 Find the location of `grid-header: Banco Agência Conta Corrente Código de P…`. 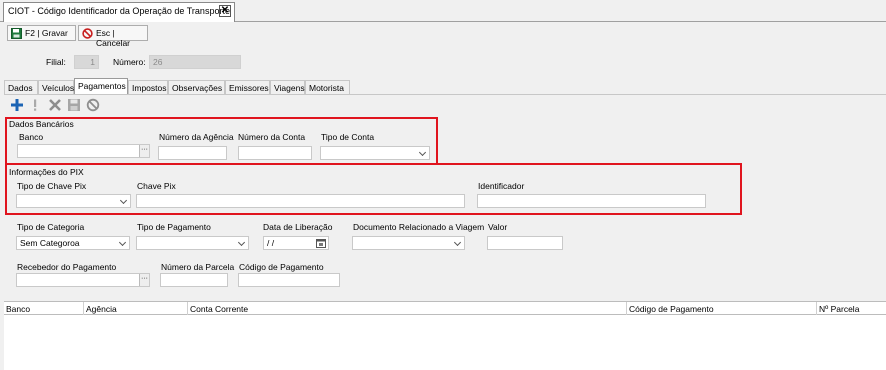

grid-header: Banco Agência Conta Corrente Código de P… is located at coordinates (445, 308).